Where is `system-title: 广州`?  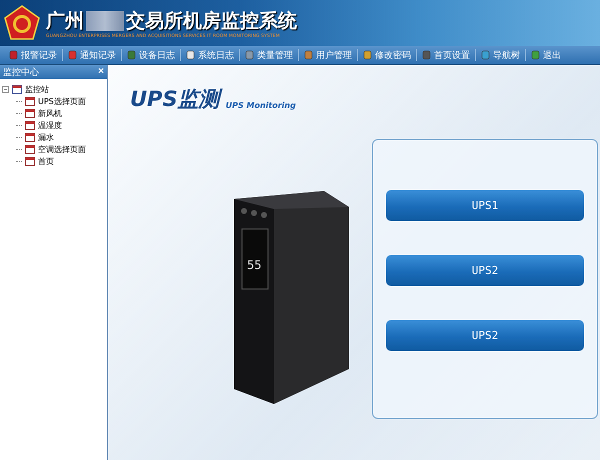 system-title: 广州 is located at coordinates (65, 21).